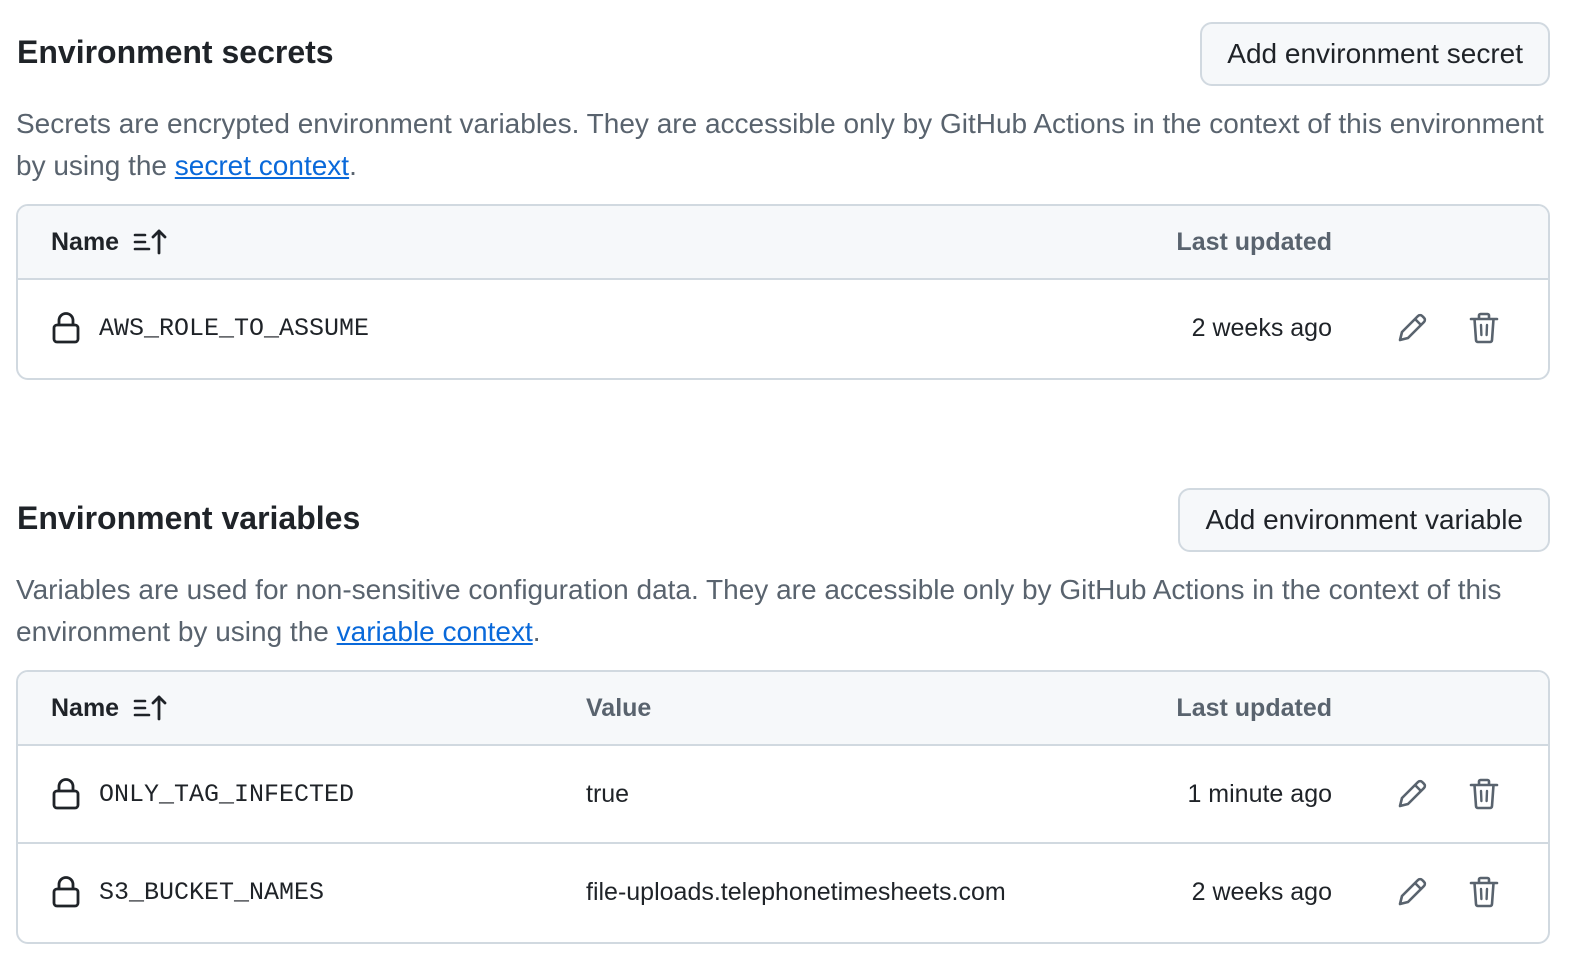 This screenshot has height=966, width=1570. I want to click on delete-secret-button, so click(1484, 328).